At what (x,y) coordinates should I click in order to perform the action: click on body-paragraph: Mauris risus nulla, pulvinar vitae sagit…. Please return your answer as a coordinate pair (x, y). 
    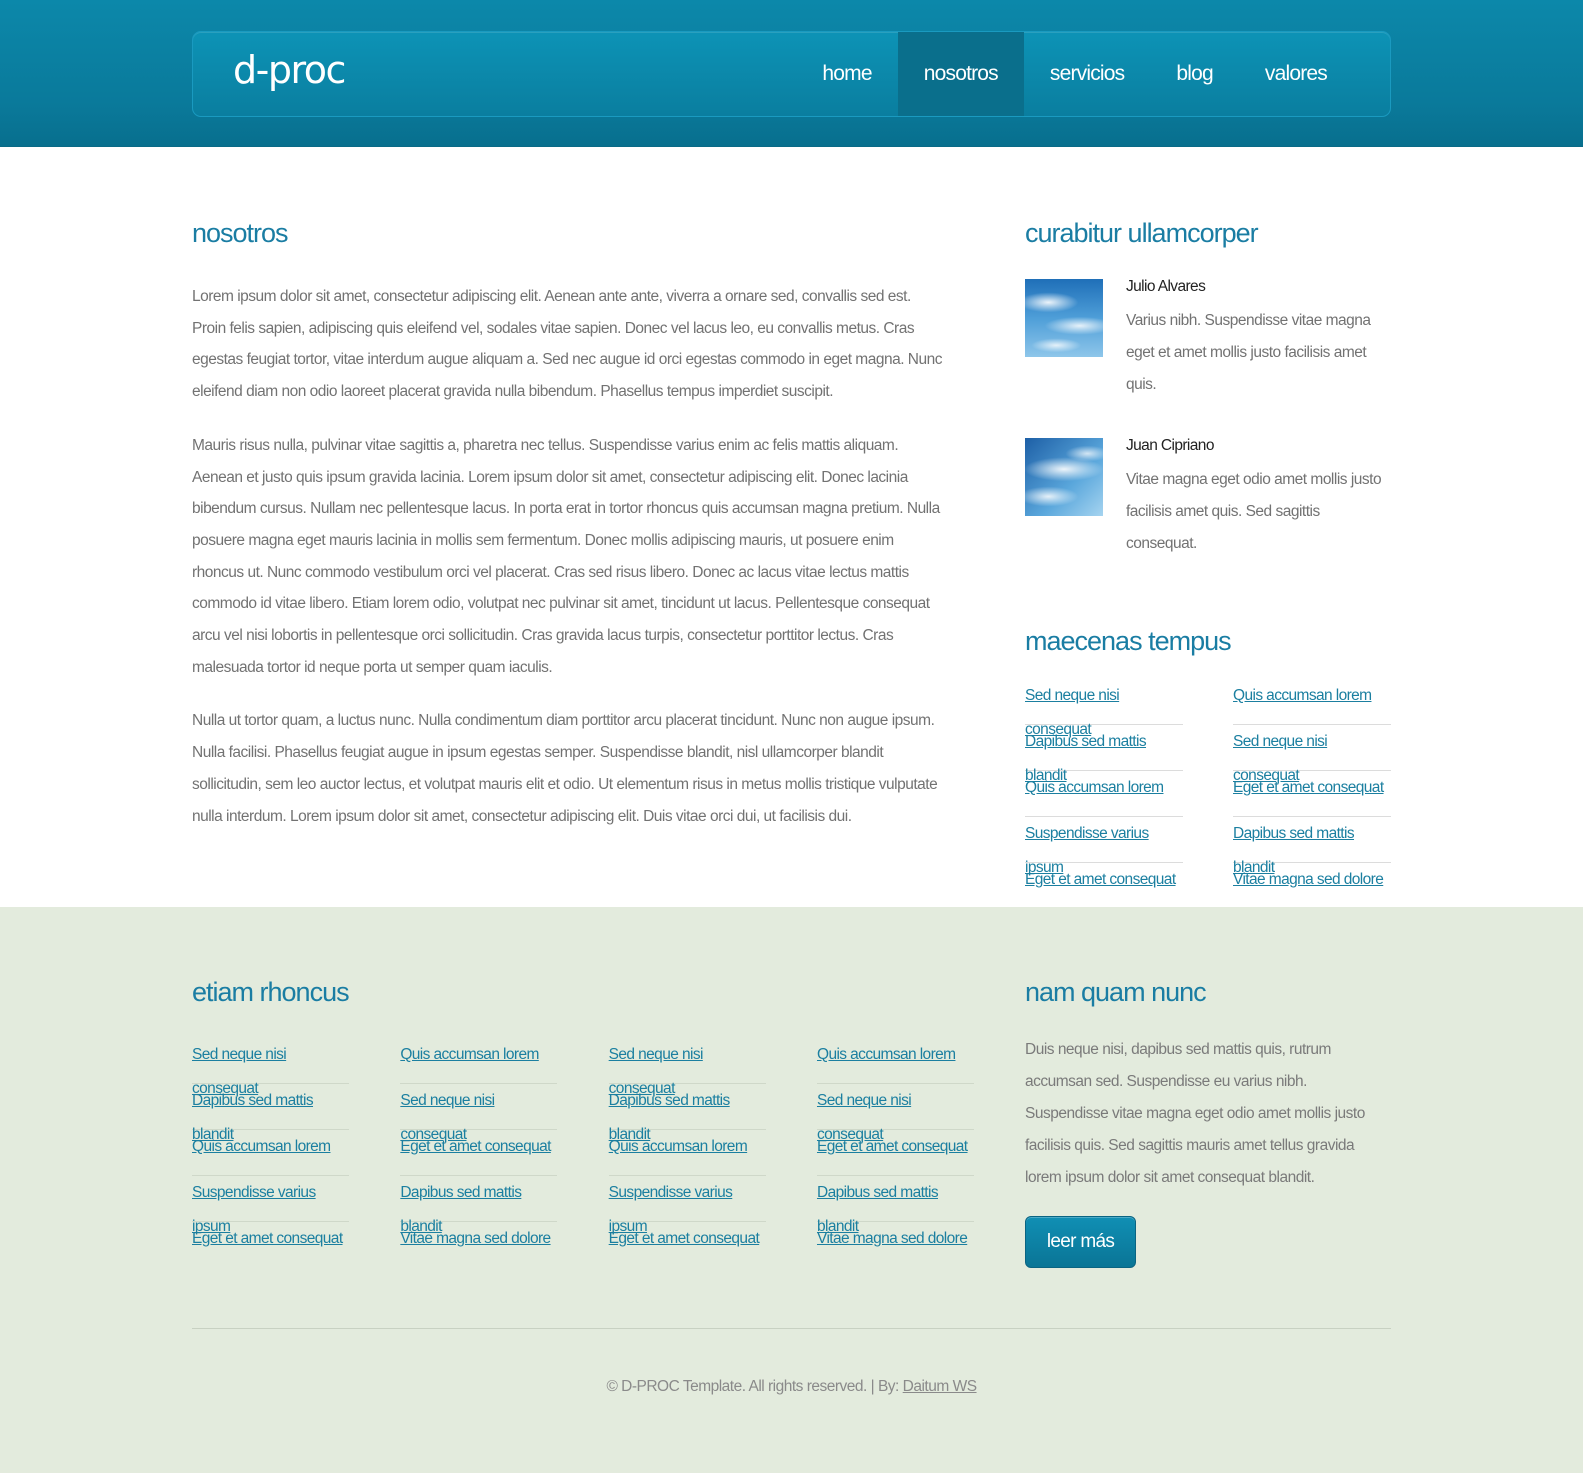
    Looking at the image, I should click on (566, 556).